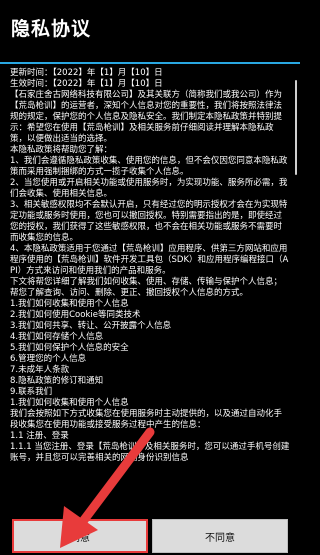 Image resolution: width=320 pixels, height=555 pixels. I want to click on dialog-title: 隐私协议, so click(51, 29).